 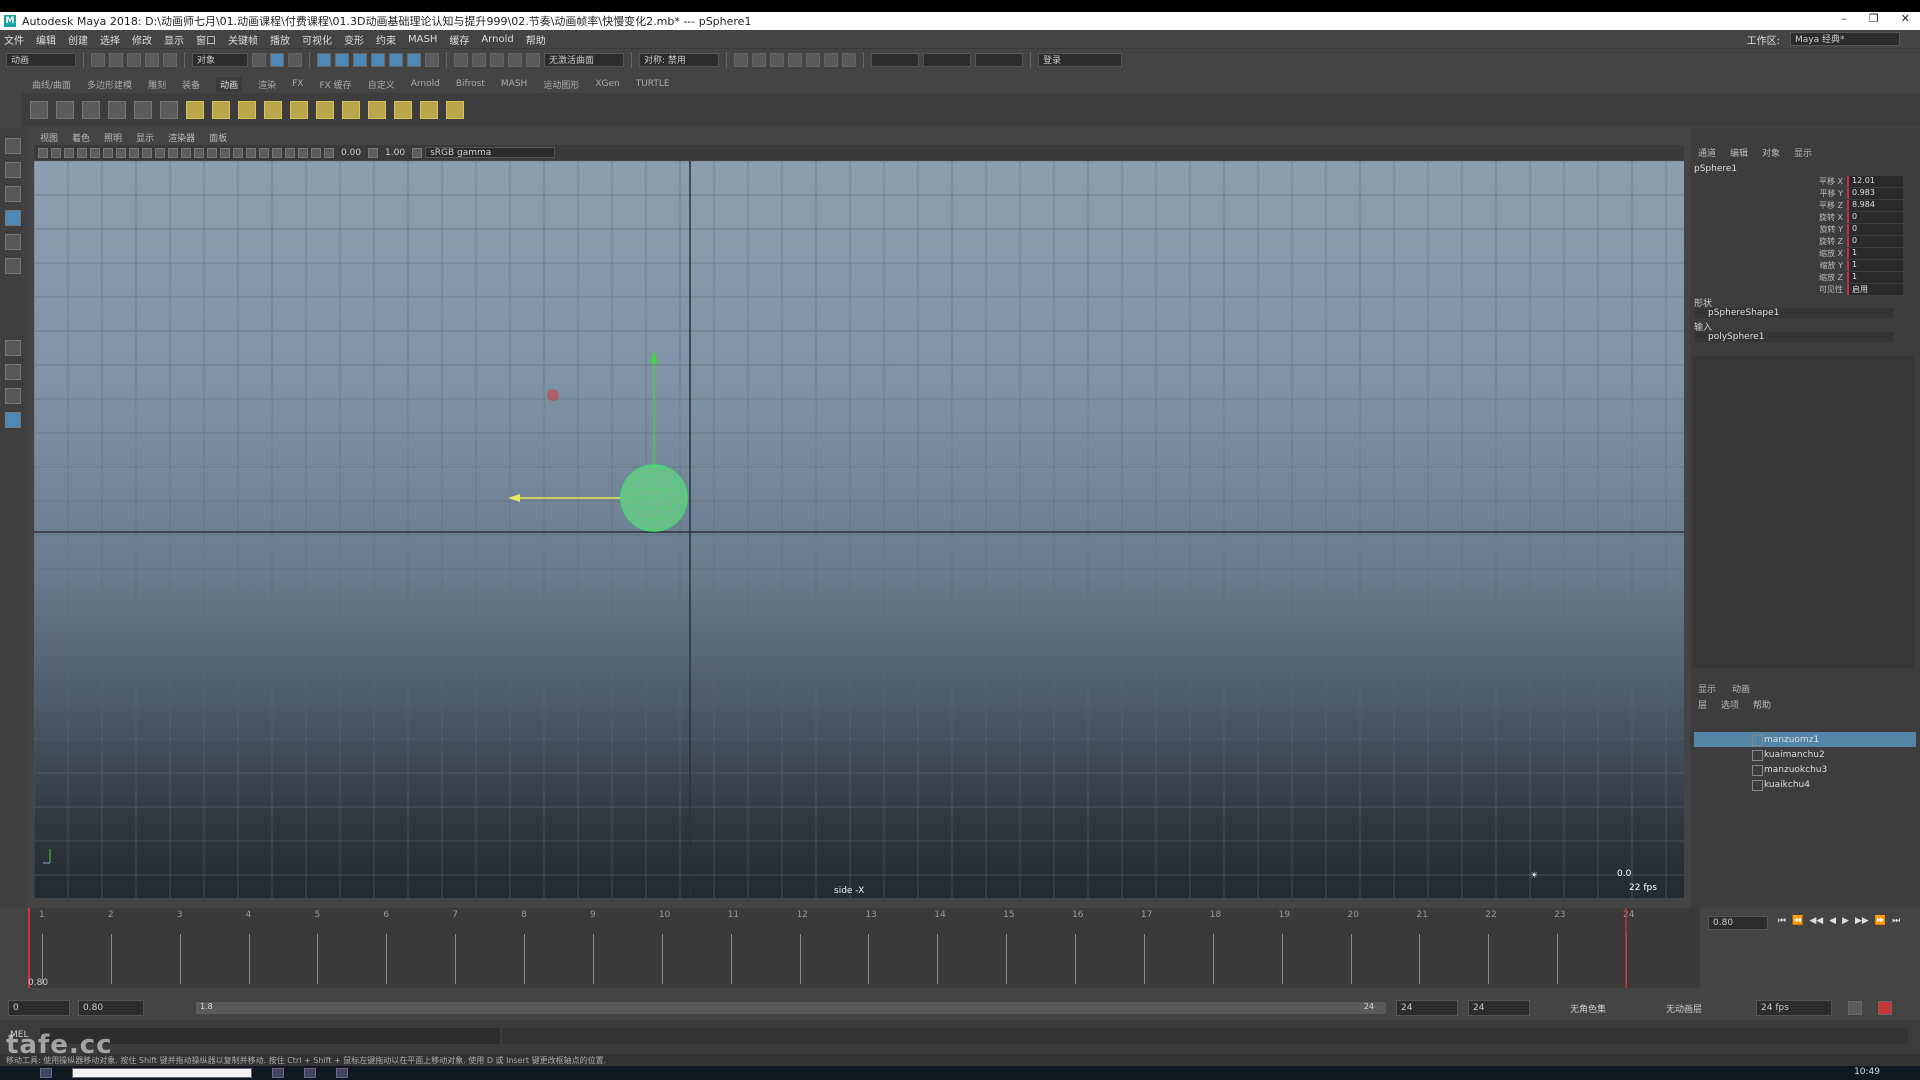 I want to click on two-pane-layout-icon, so click(x=13, y=396).